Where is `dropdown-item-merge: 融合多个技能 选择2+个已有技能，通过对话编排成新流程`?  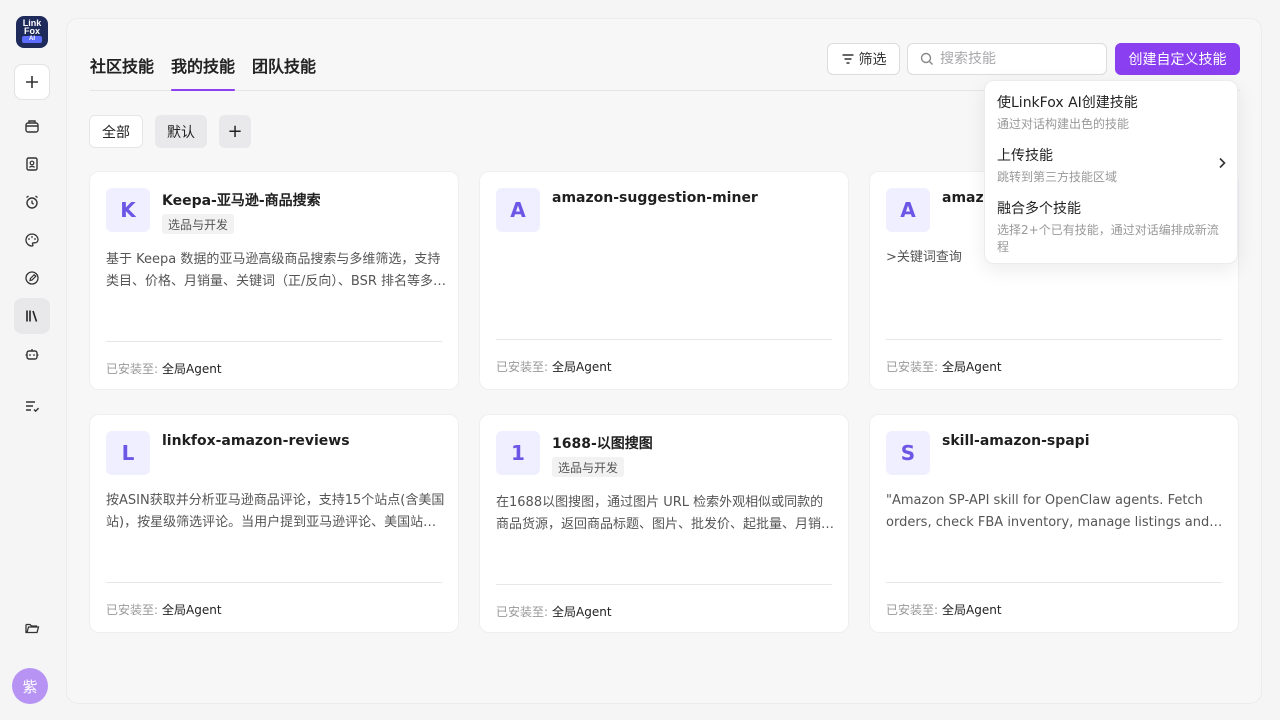
dropdown-item-merge: 融合多个技能 选择2+个已有技能，通过对话编排成新流程 is located at coordinates (1112, 227).